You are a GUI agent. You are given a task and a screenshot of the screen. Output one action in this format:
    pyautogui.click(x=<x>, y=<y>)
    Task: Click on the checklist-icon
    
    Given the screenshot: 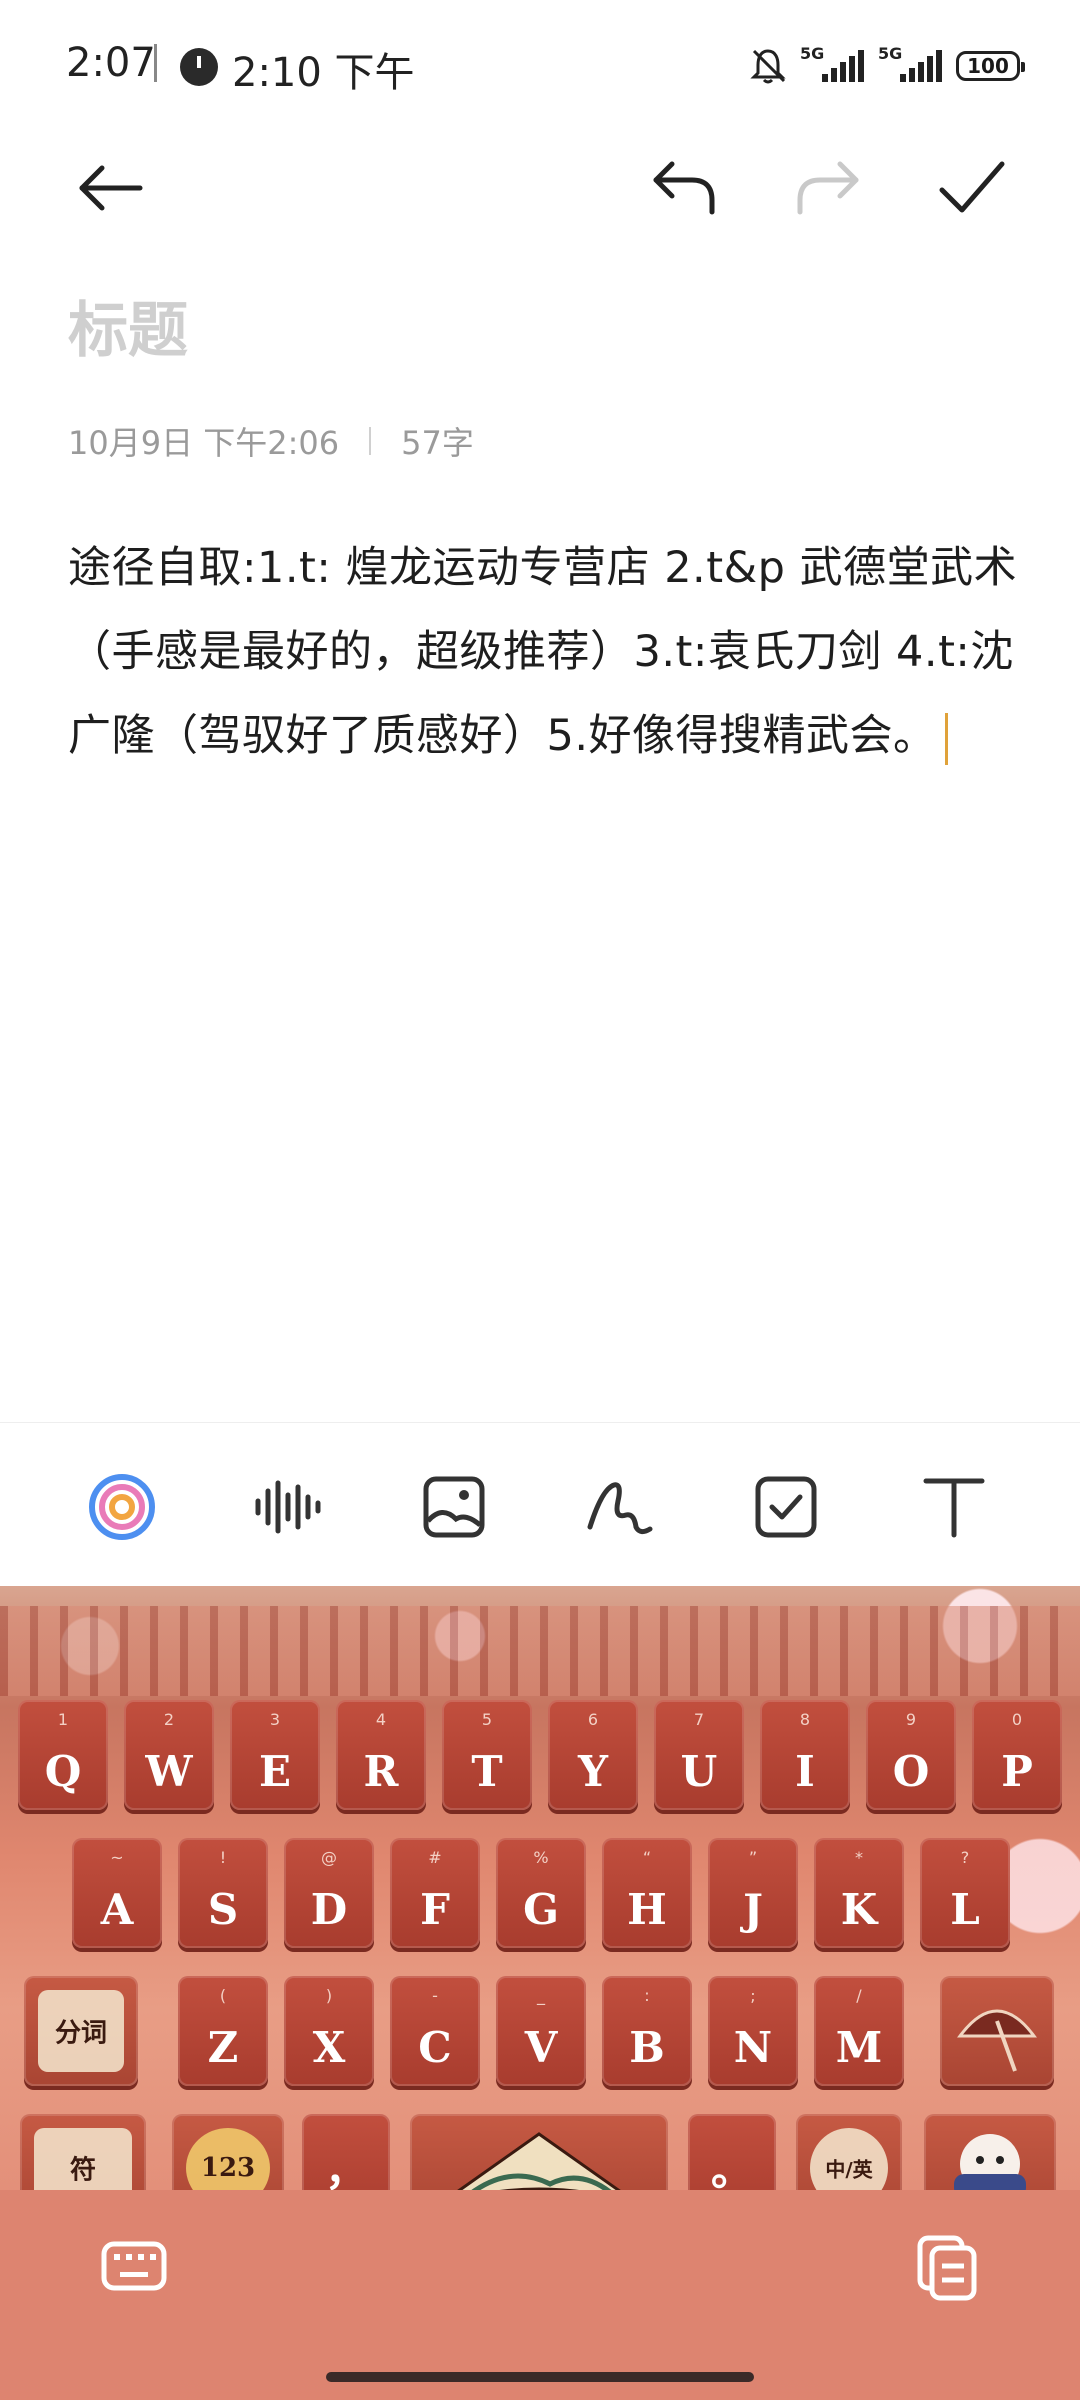 What is the action you would take?
    pyautogui.click(x=786, y=1507)
    